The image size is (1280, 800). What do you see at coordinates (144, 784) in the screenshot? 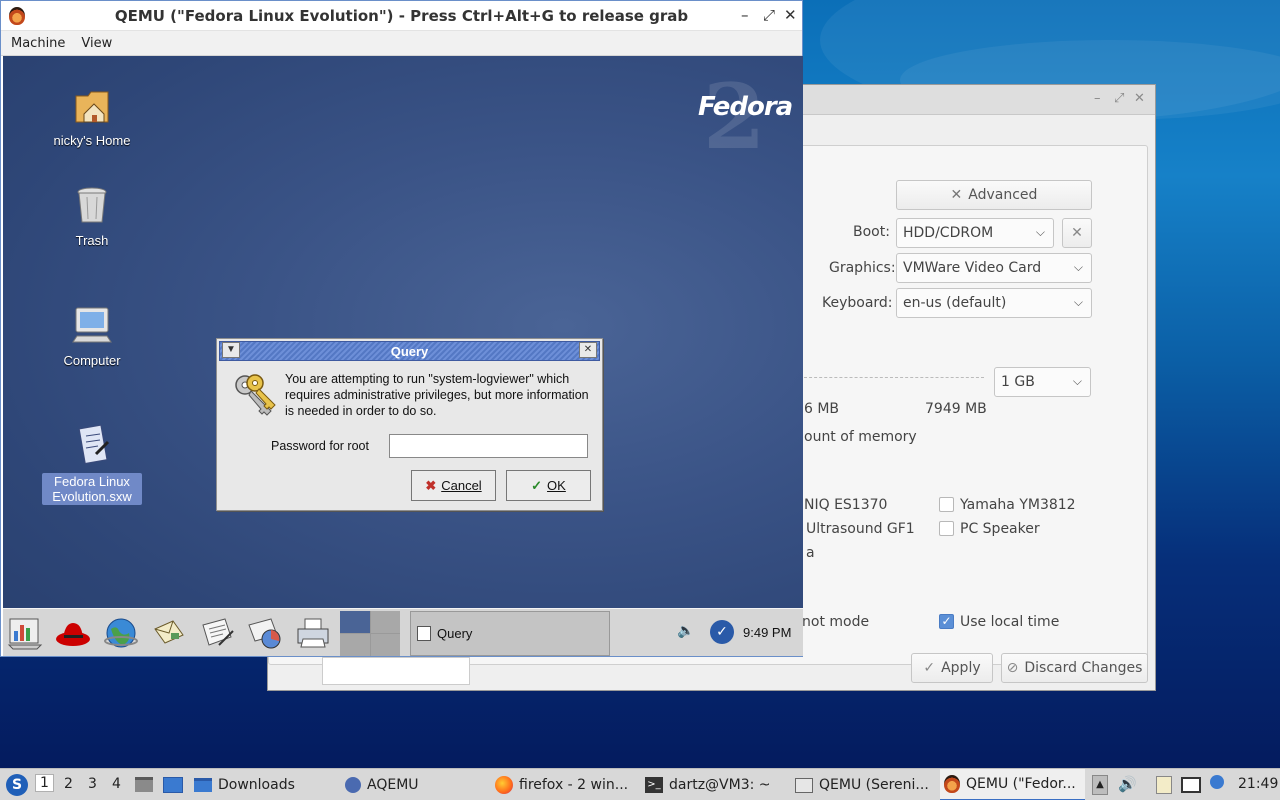
I see `file-manager-icon` at bounding box center [144, 784].